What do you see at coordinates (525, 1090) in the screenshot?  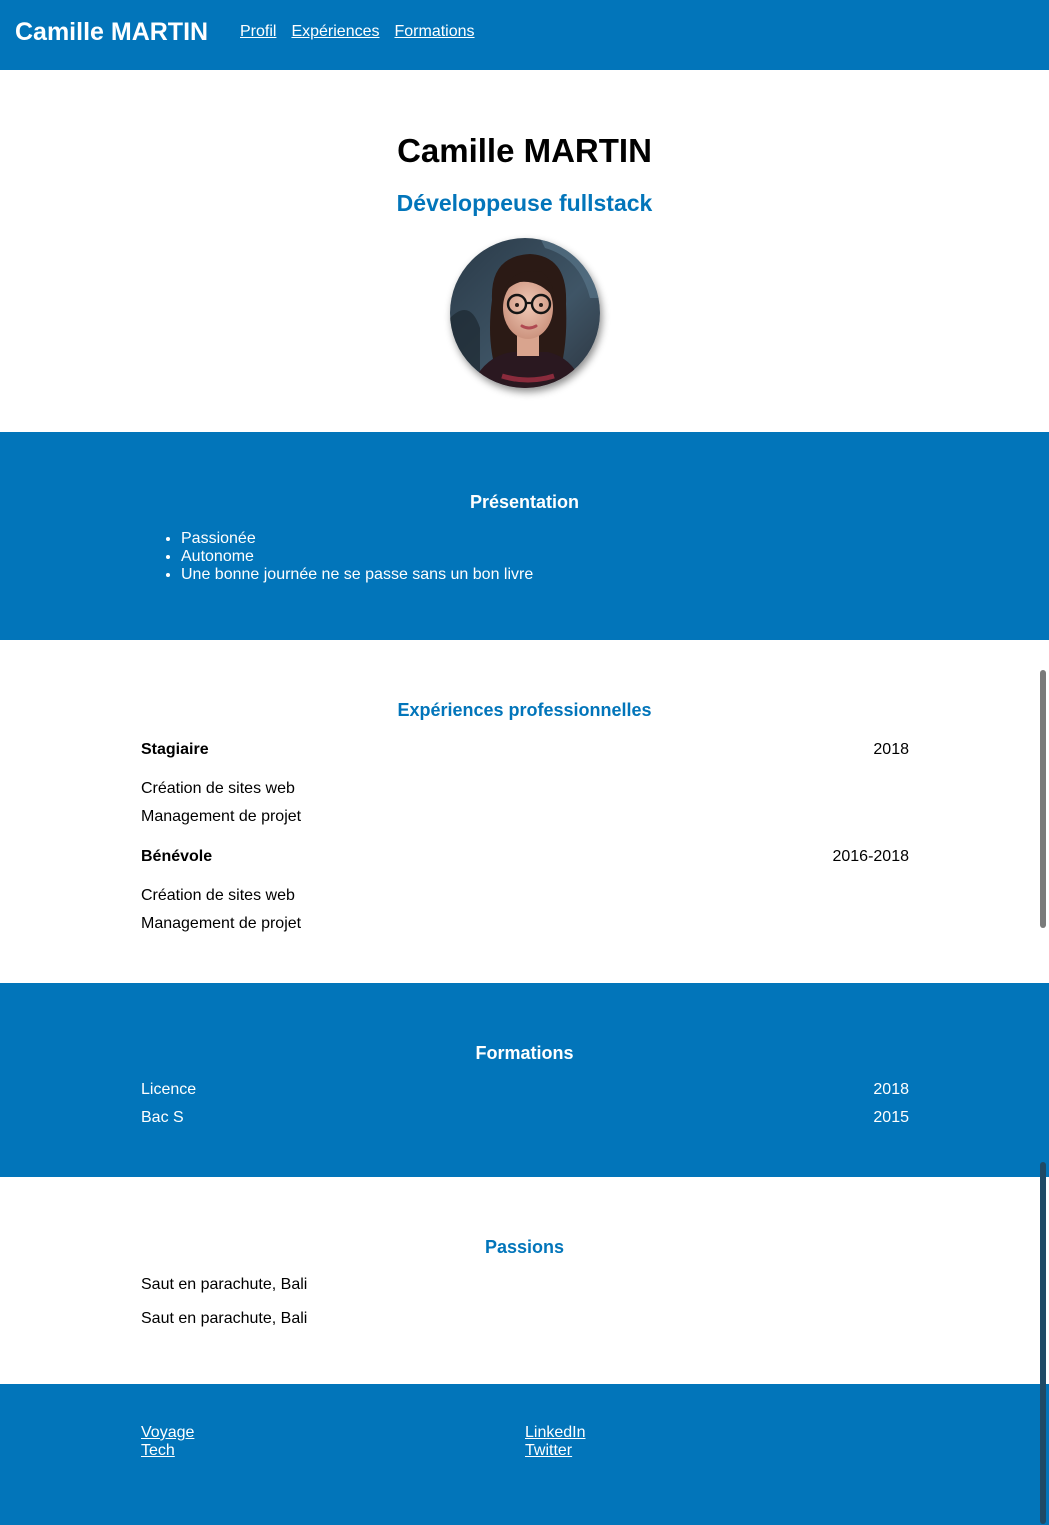 I see `formation-row: Licence 2018` at bounding box center [525, 1090].